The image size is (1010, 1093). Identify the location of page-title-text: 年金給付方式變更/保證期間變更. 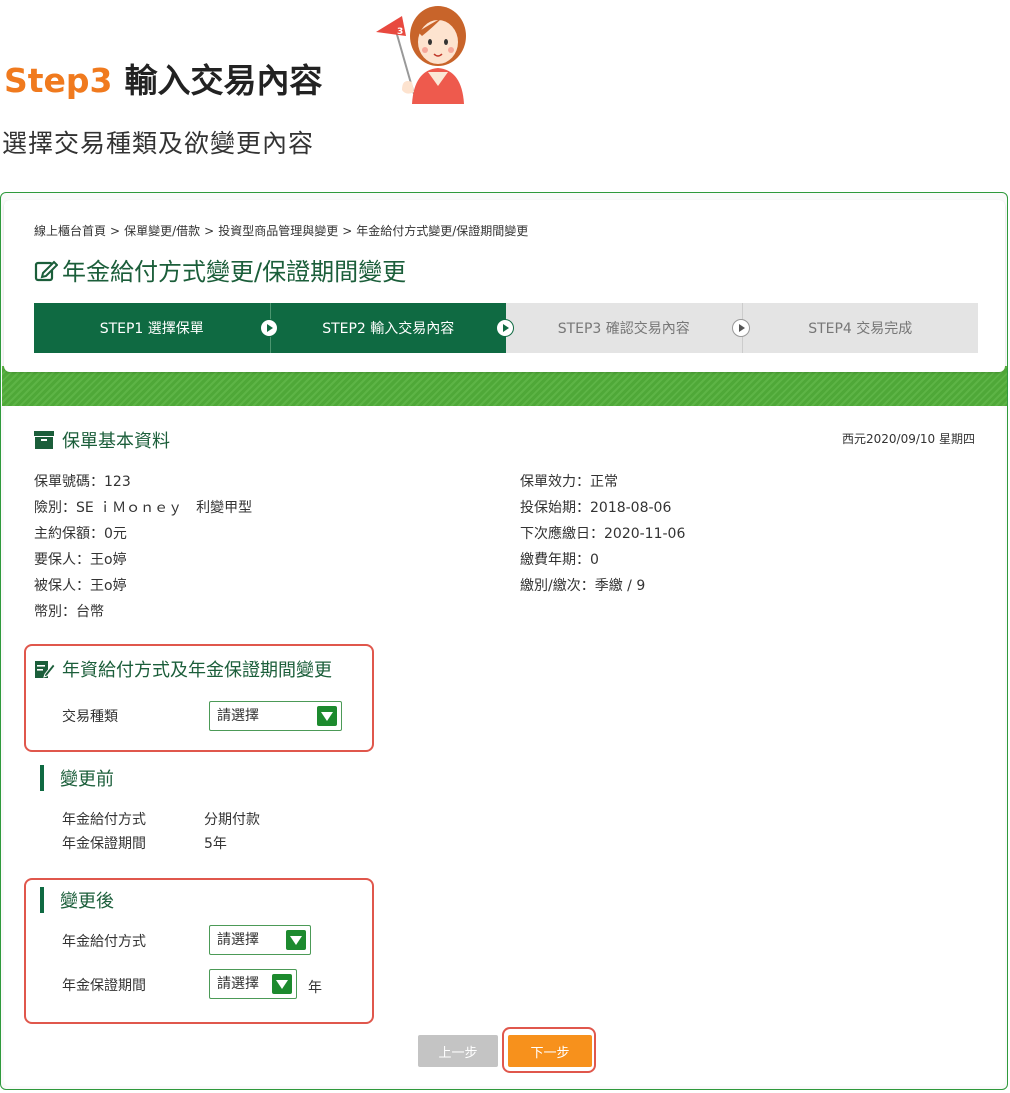
(234, 272).